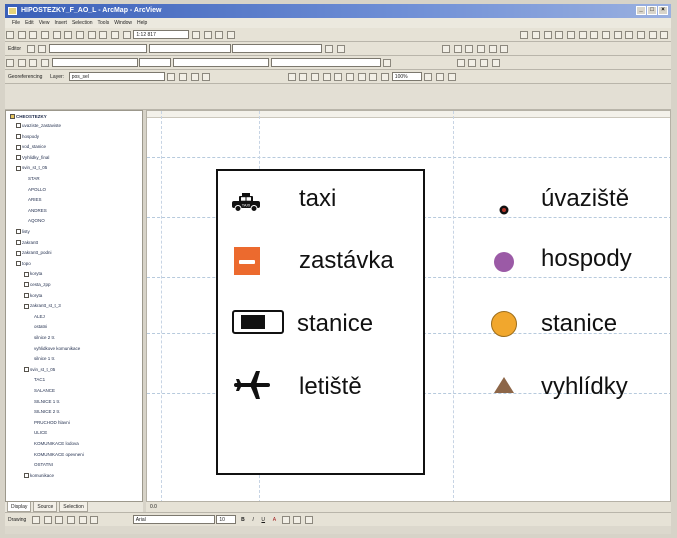 This screenshot has width=677, height=538. What do you see at coordinates (325, 62) in the screenshot?
I see `annotation-target-select` at bounding box center [325, 62].